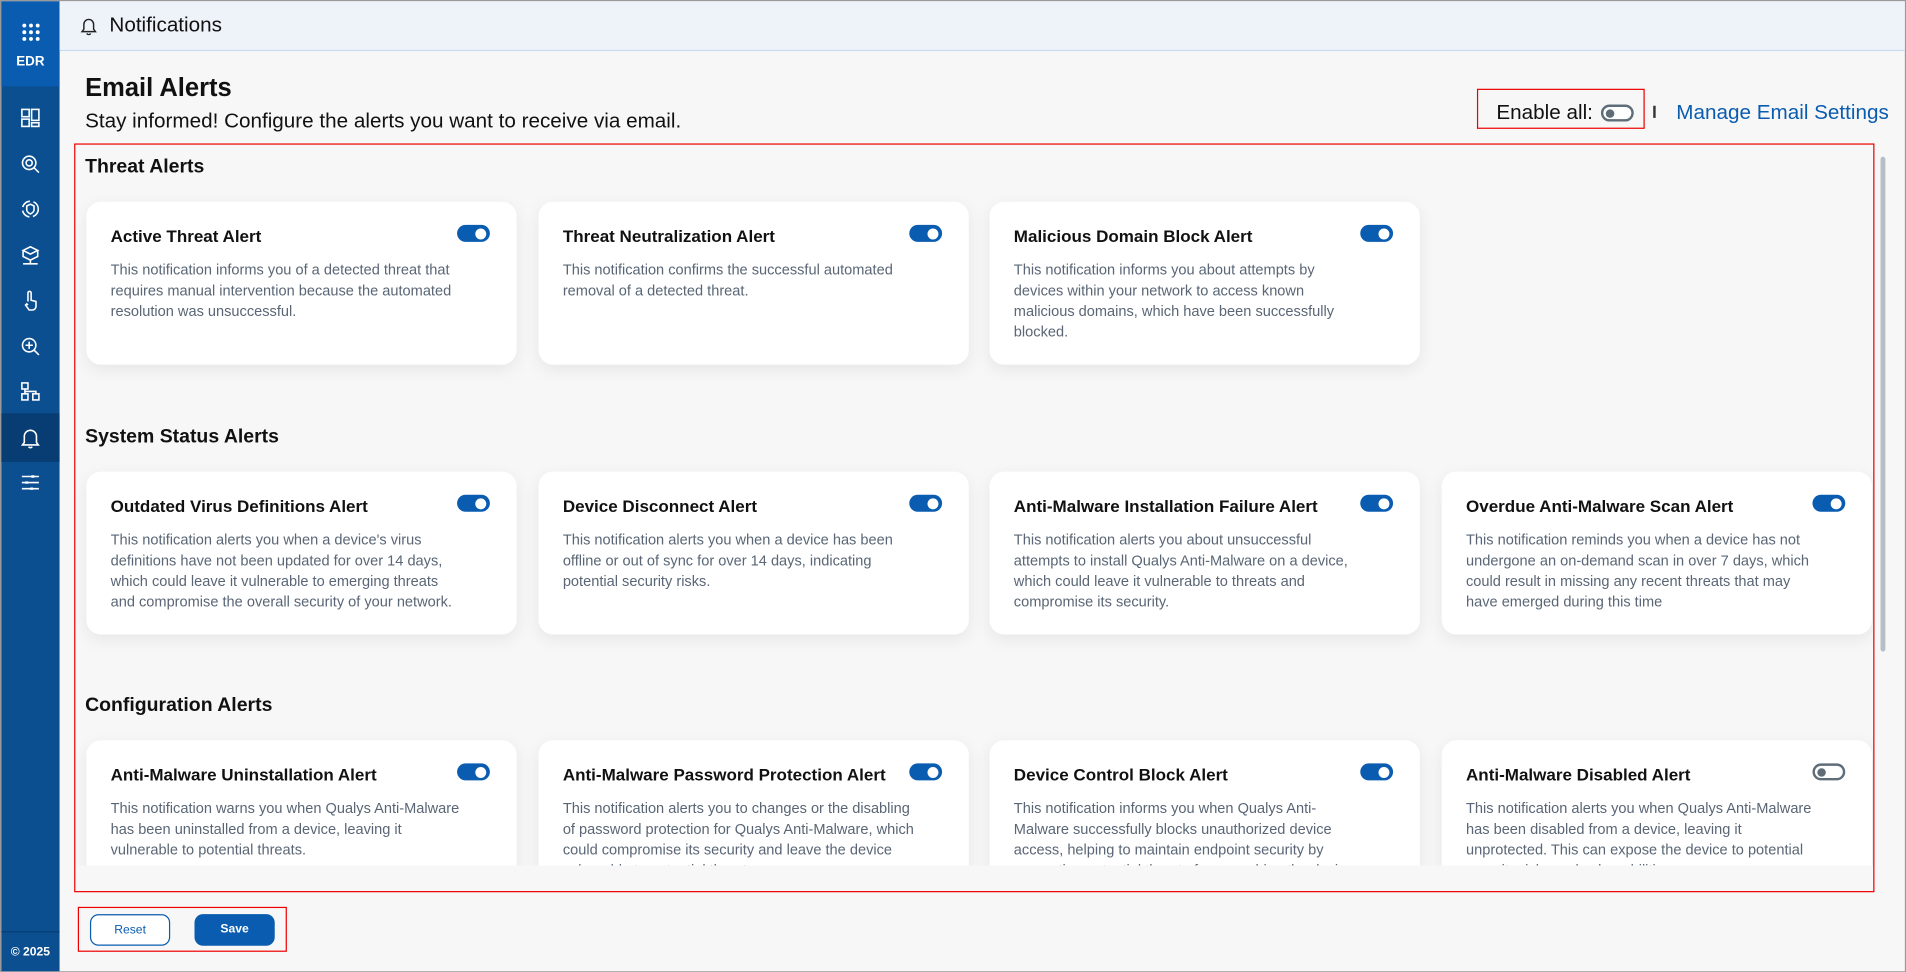 The width and height of the screenshot is (1906, 972). Describe the element at coordinates (1782, 113) in the screenshot. I see `manage-email-settings-link: Manage Email Settings` at that location.